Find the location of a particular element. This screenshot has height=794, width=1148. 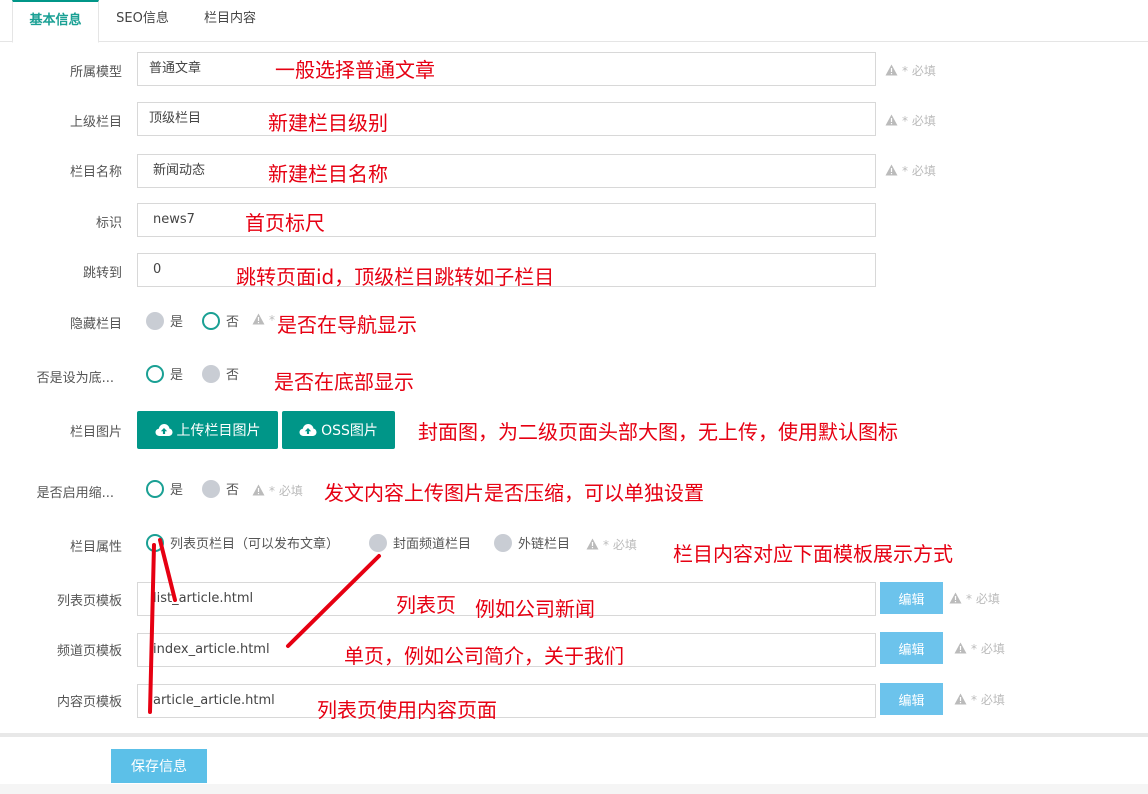

tpl-channel-note: 单页，例如公司简介，关于我们 is located at coordinates (484, 656).